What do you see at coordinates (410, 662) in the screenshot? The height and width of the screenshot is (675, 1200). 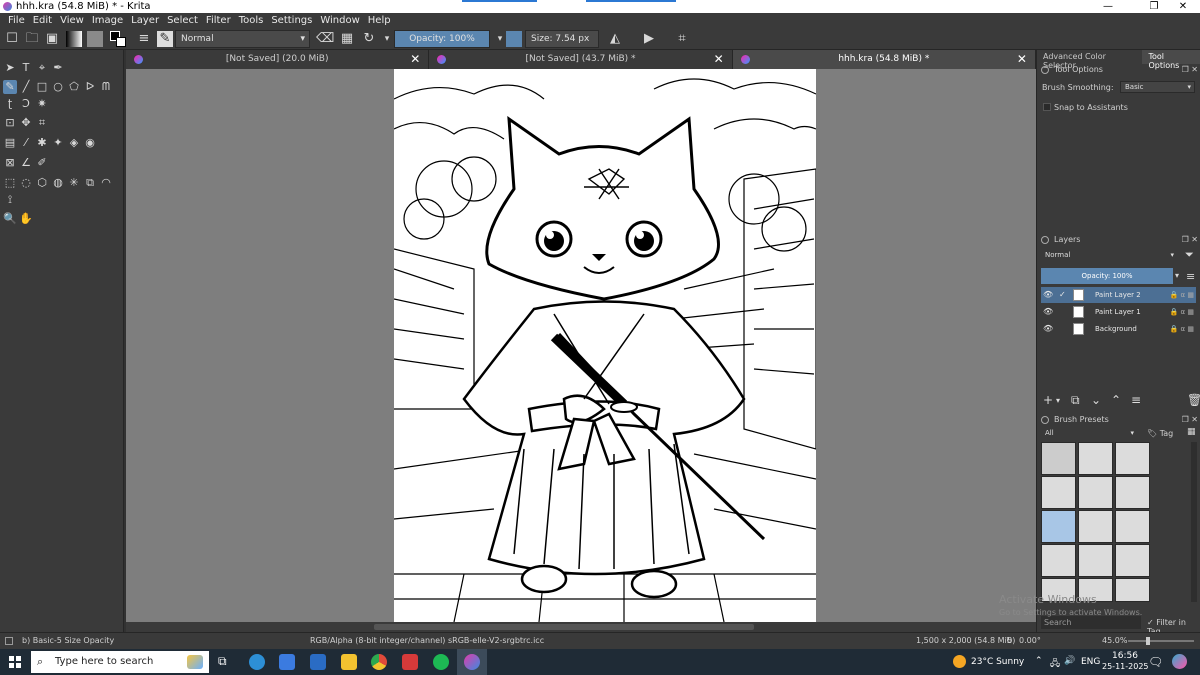 I see `app-red-icon` at bounding box center [410, 662].